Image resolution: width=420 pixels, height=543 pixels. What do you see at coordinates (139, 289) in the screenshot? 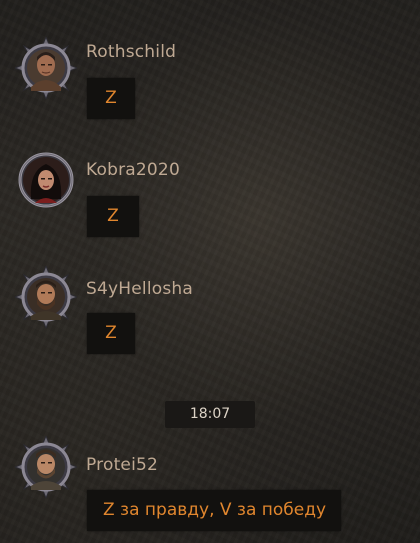
I see `username: S4yHellosha` at bounding box center [139, 289].